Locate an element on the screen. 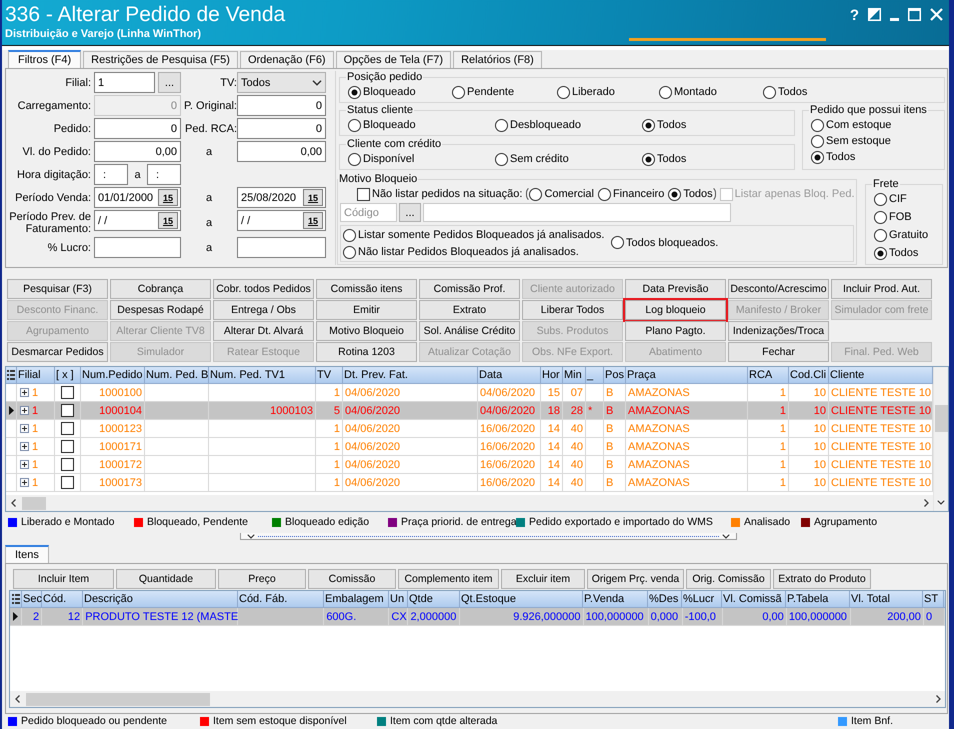 The height and width of the screenshot is (729, 954). action-button: Desconto/Acrescimo is located at coordinates (778, 289).